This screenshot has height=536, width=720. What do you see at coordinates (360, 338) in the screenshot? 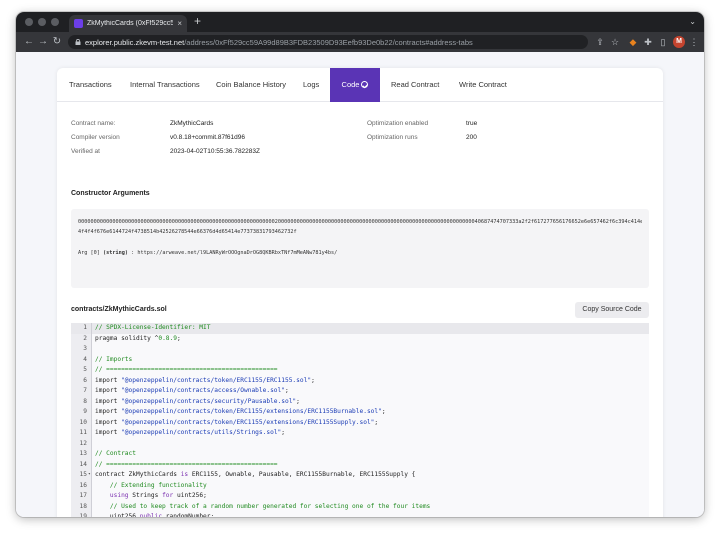
I see `code-line: 2 pragma solidity ^0.8.9;` at bounding box center [360, 338].